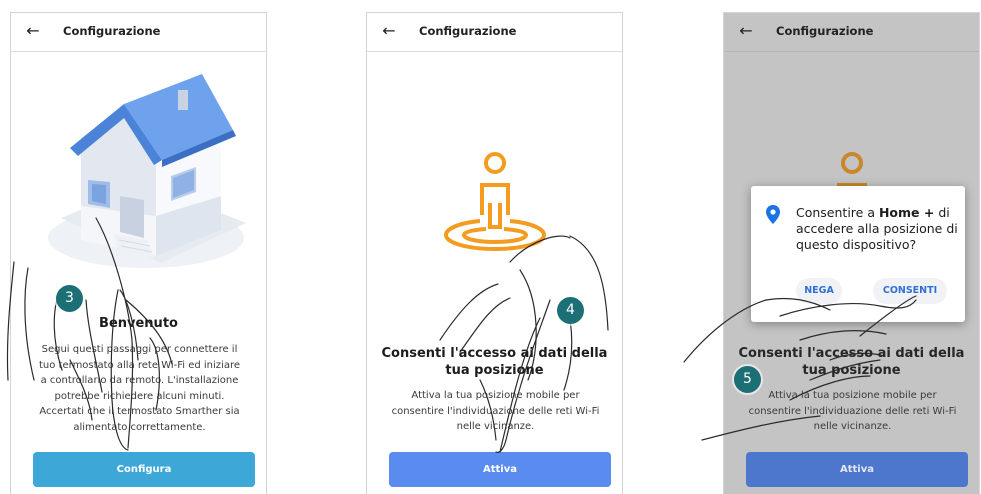  Describe the element at coordinates (69, 298) in the screenshot. I see `step-badge-3: 3` at that location.